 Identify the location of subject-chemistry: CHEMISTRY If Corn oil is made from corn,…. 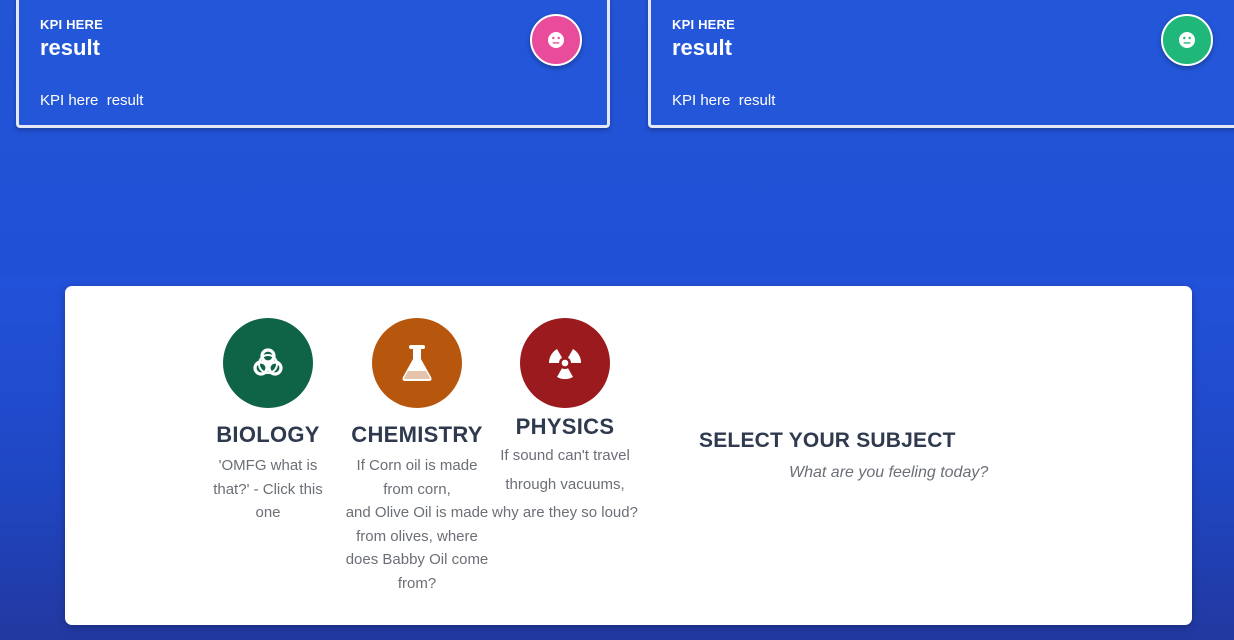
(417, 456).